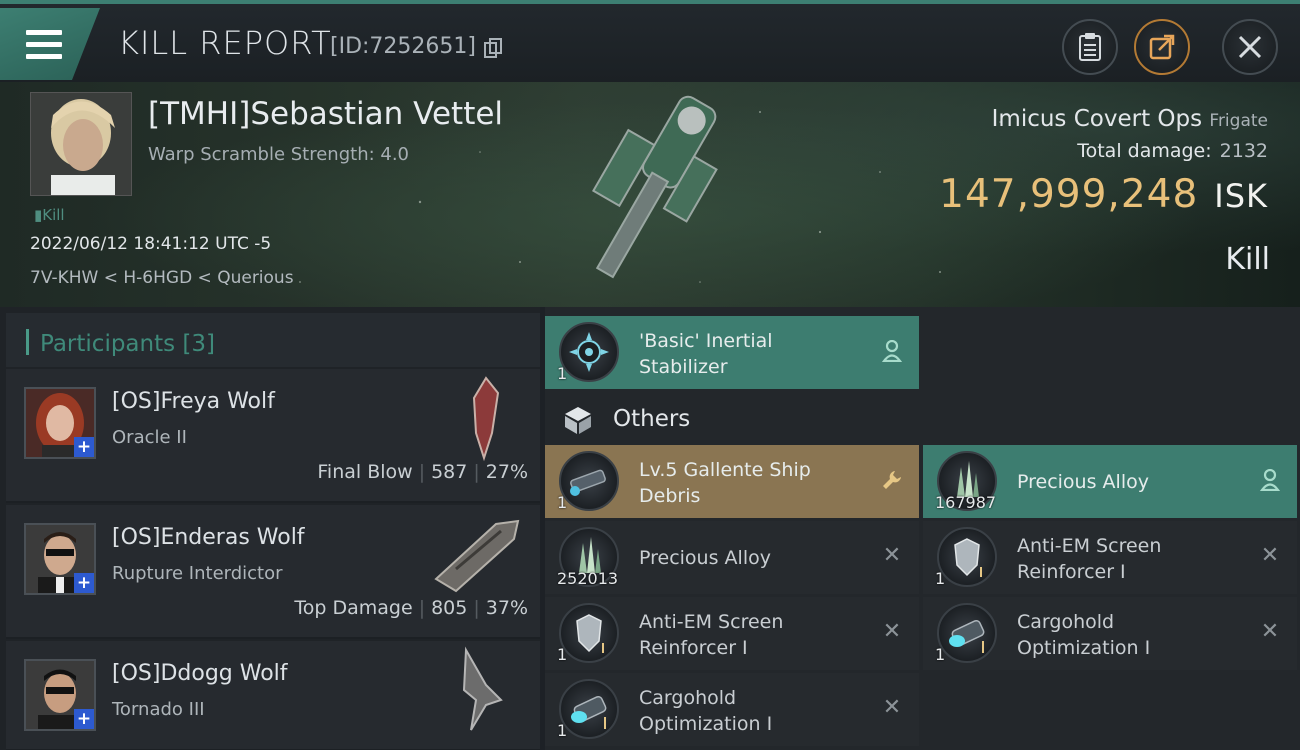 This screenshot has height=750, width=1300. I want to click on kill-result: Kill, so click(1247, 259).